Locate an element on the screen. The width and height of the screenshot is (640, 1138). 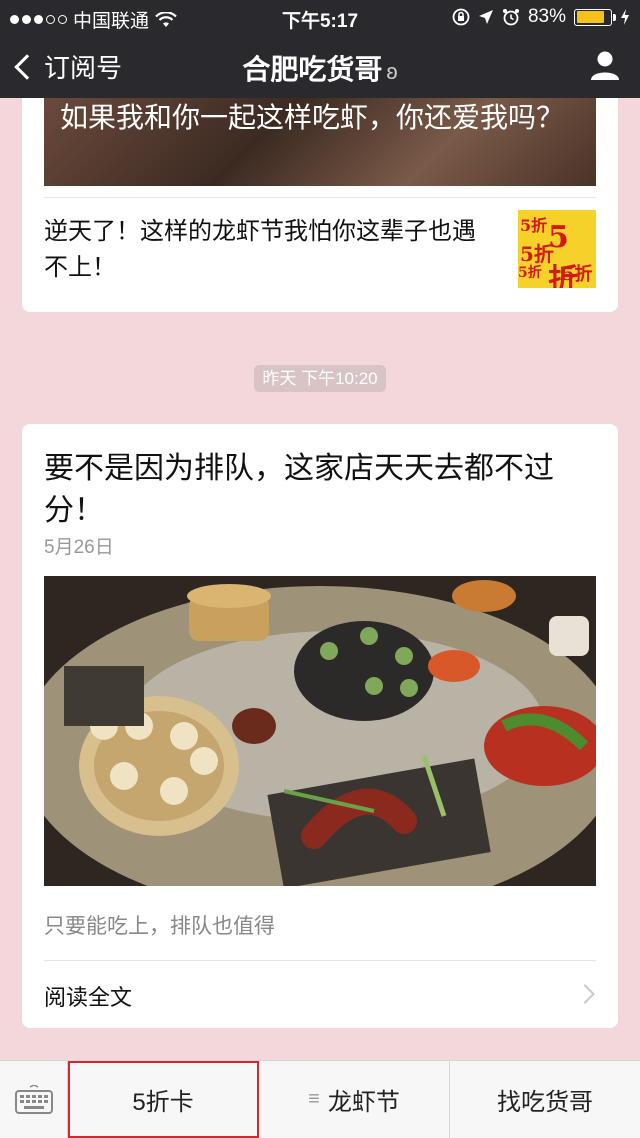
keyboard-icon is located at coordinates (33, 1099).